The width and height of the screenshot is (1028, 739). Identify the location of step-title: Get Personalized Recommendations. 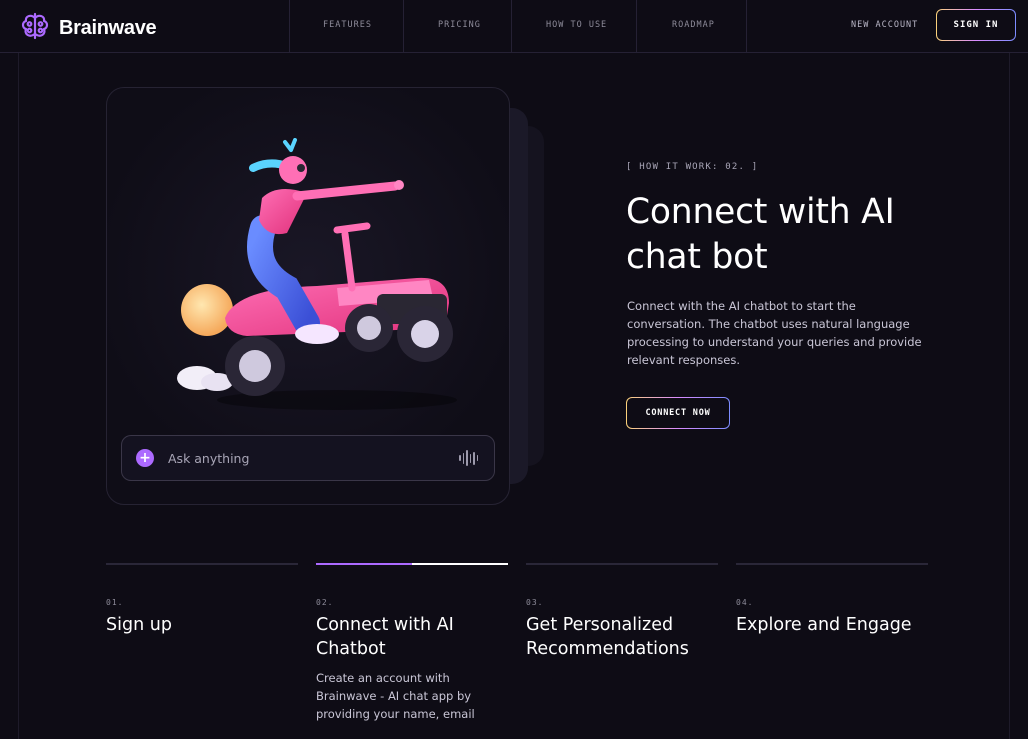
(607, 637).